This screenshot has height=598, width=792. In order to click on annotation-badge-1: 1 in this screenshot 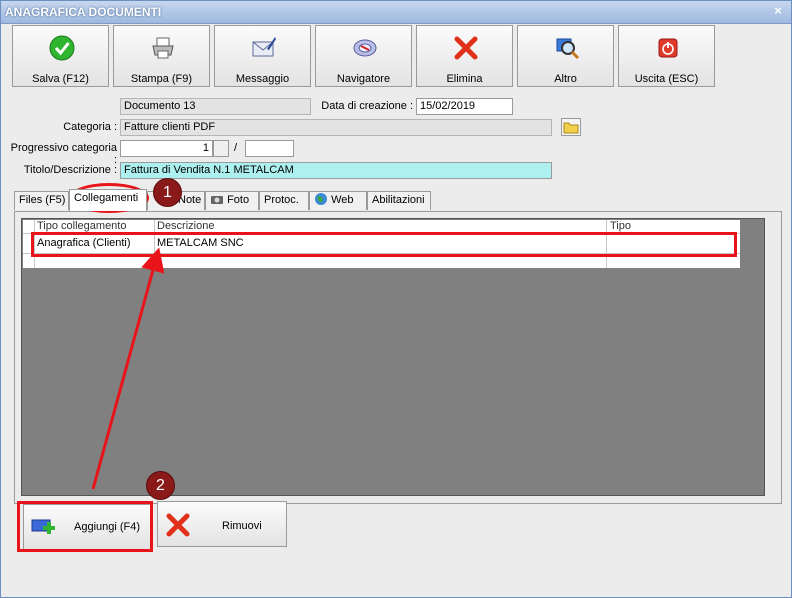, I will do `click(167, 192)`.